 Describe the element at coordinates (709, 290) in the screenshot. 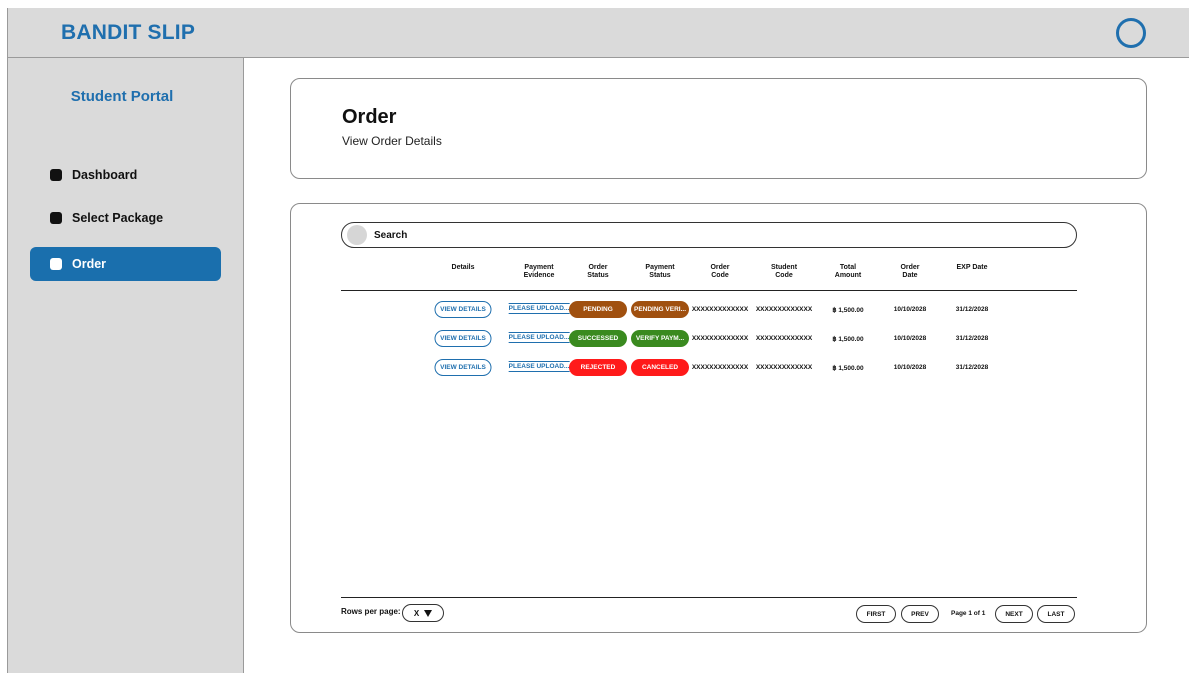

I see `header-divider` at that location.